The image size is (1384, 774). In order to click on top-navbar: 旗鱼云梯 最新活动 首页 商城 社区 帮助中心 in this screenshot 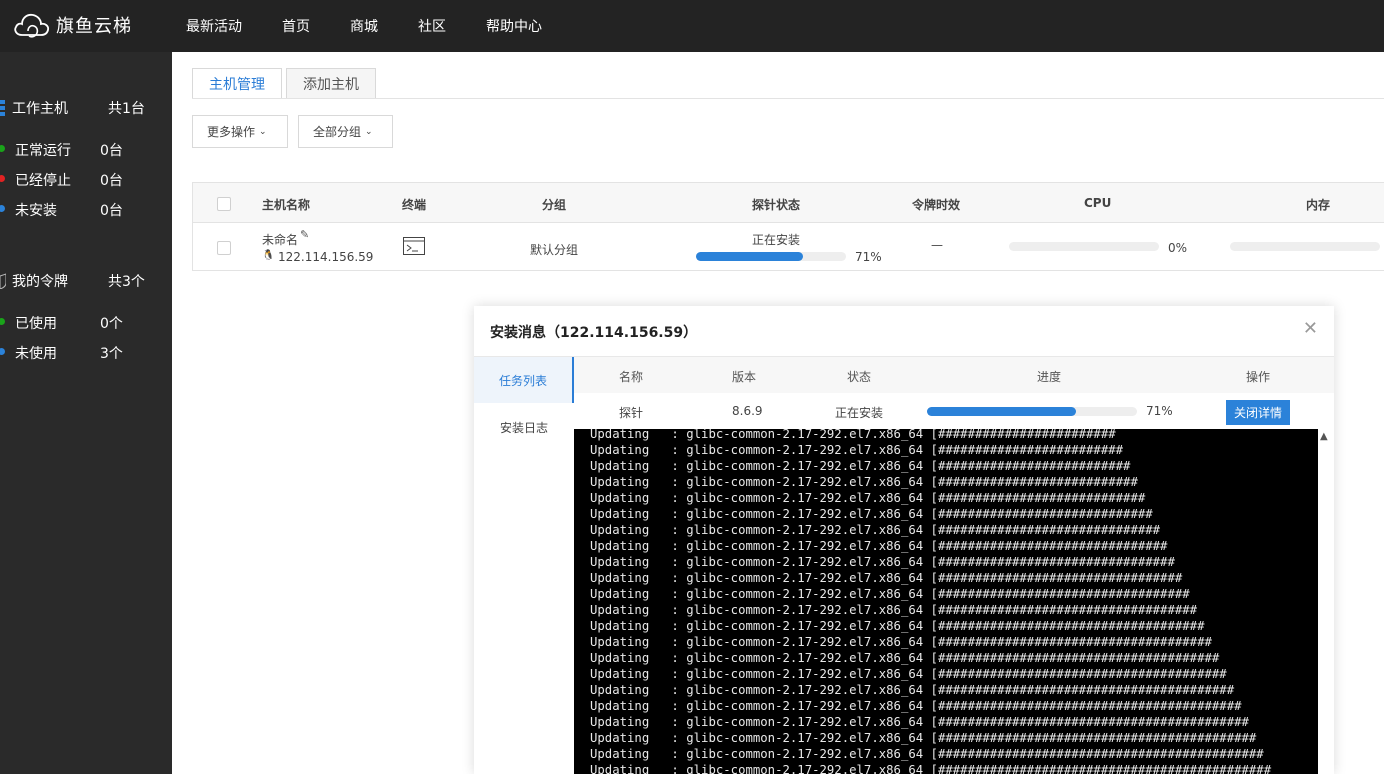, I will do `click(692, 26)`.